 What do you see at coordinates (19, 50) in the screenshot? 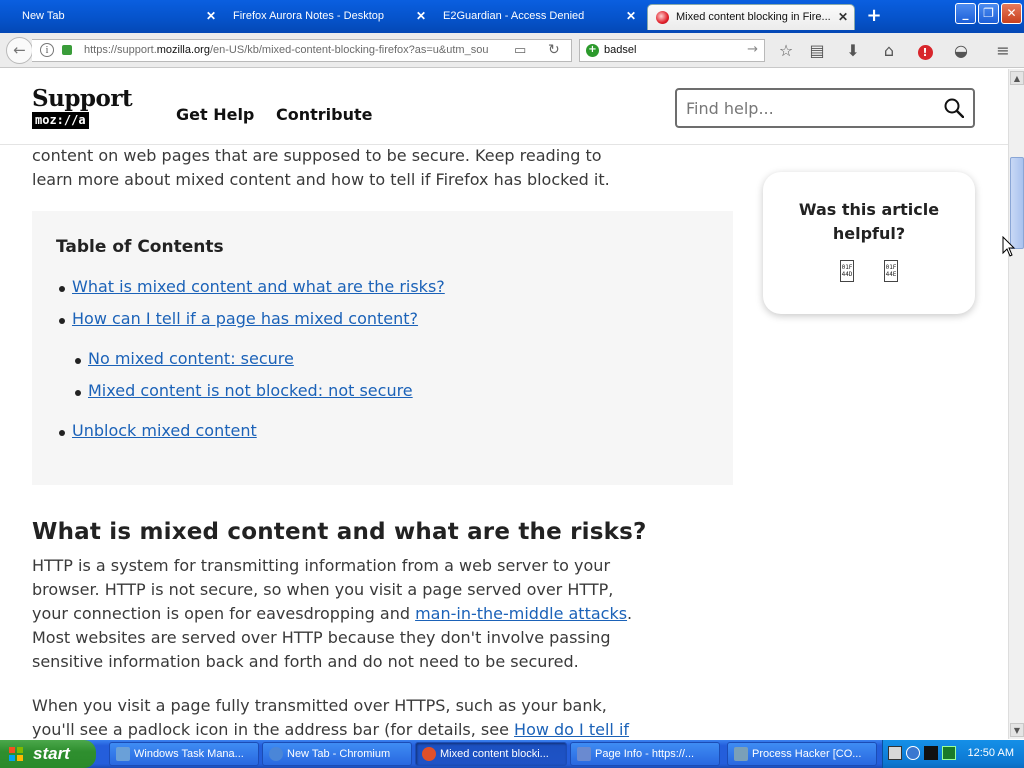
I see `back-arrow-icon: ←` at bounding box center [19, 50].